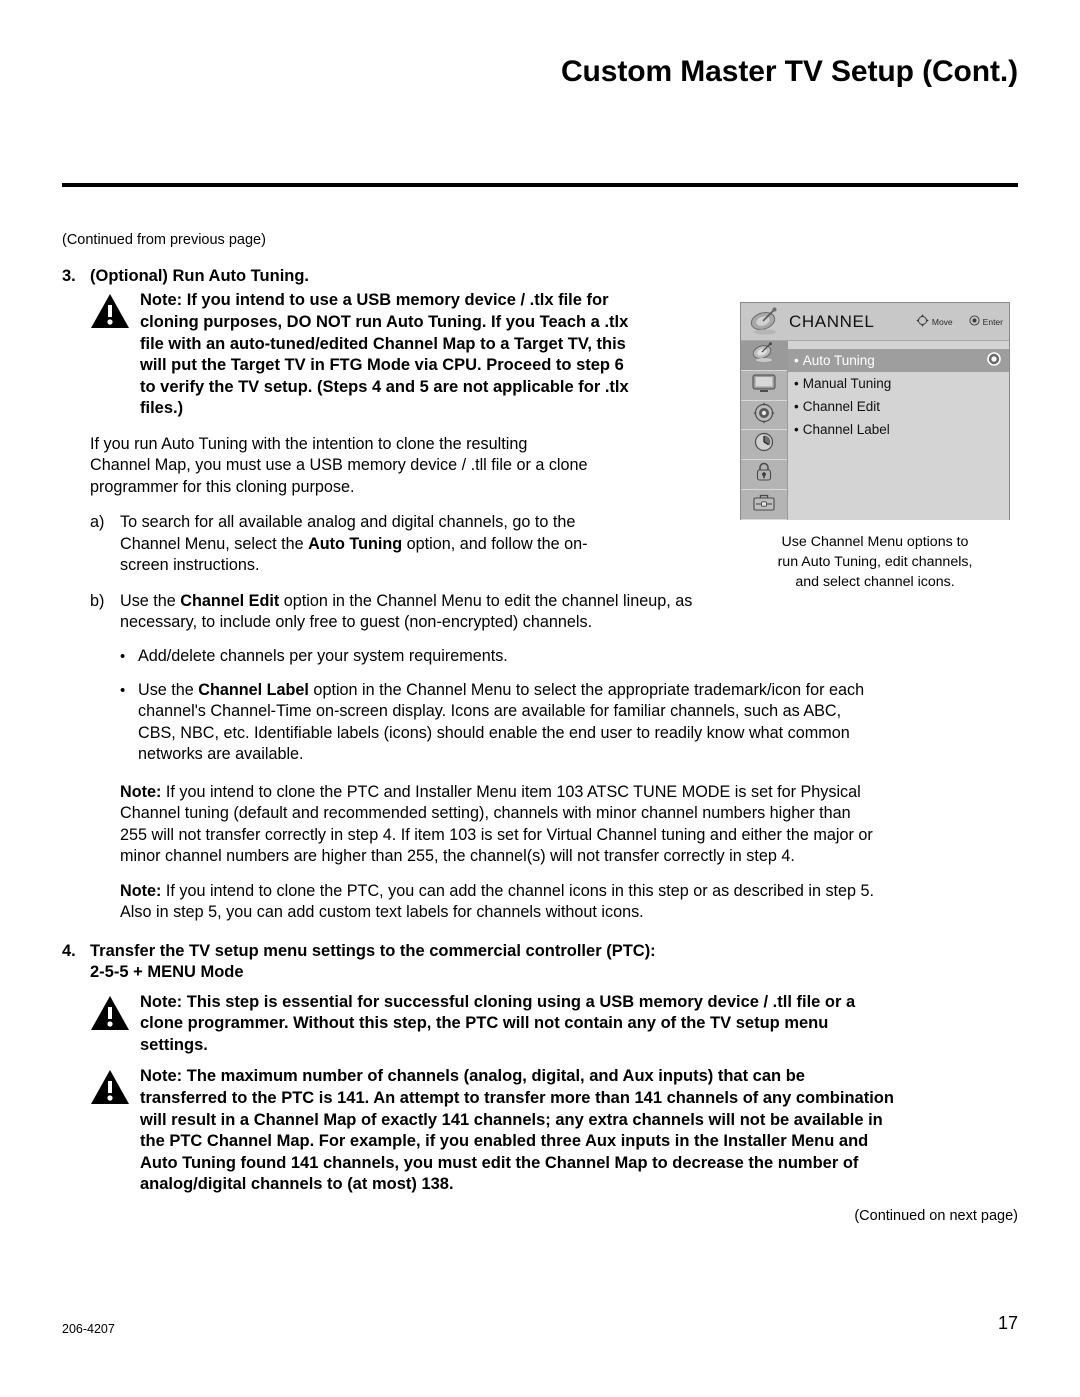  I want to click on step-3-number: 3., so click(69, 276).